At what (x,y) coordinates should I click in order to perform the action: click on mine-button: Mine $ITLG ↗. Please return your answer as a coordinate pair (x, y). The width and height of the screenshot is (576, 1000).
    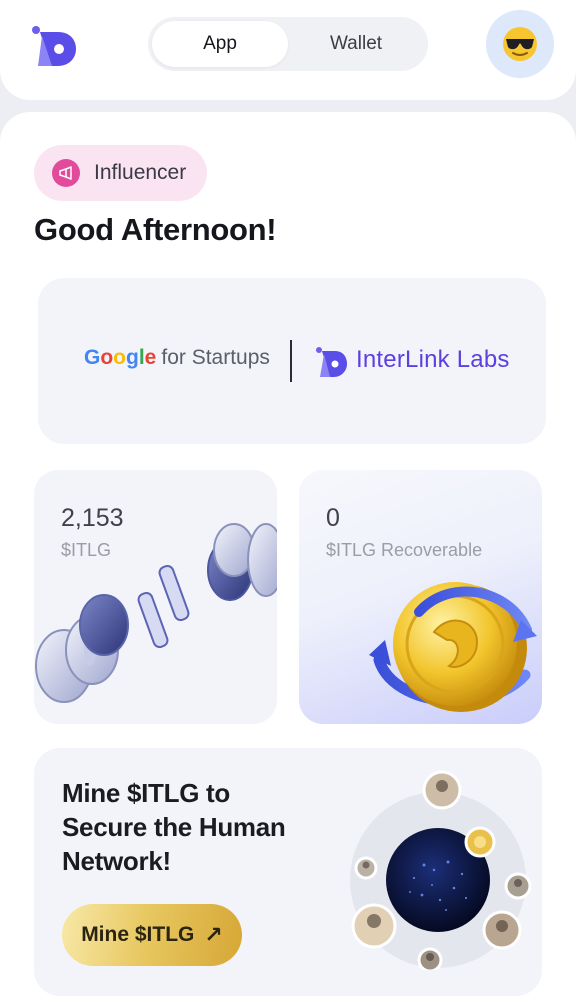
    Looking at the image, I should click on (152, 935).